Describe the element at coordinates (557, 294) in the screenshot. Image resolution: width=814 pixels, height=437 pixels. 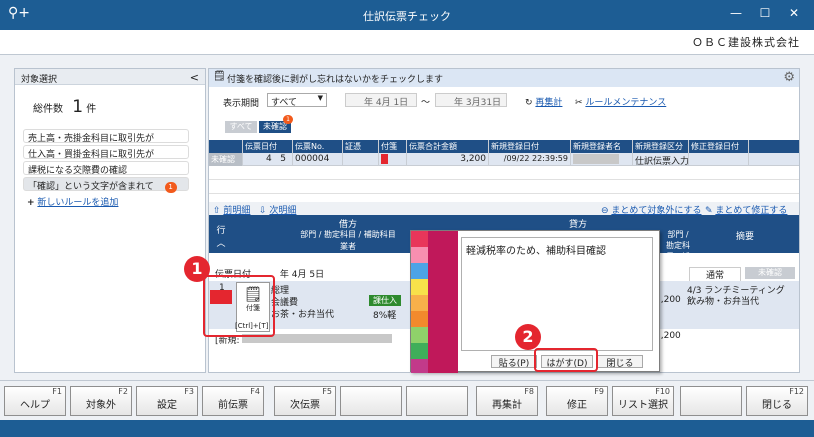
I see `note-text-area: 軽減税率のため、補助科目確認` at that location.